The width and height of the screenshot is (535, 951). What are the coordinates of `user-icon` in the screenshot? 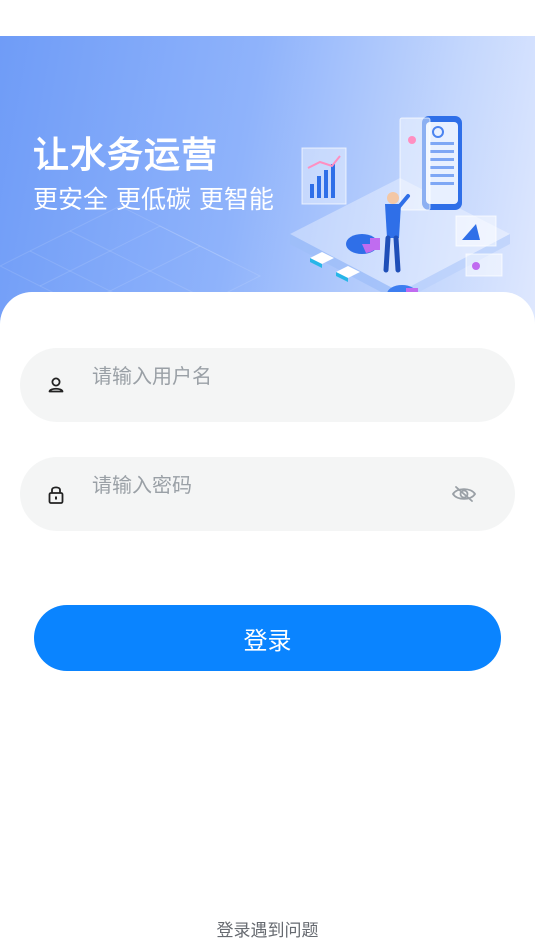 It's located at (56, 385).